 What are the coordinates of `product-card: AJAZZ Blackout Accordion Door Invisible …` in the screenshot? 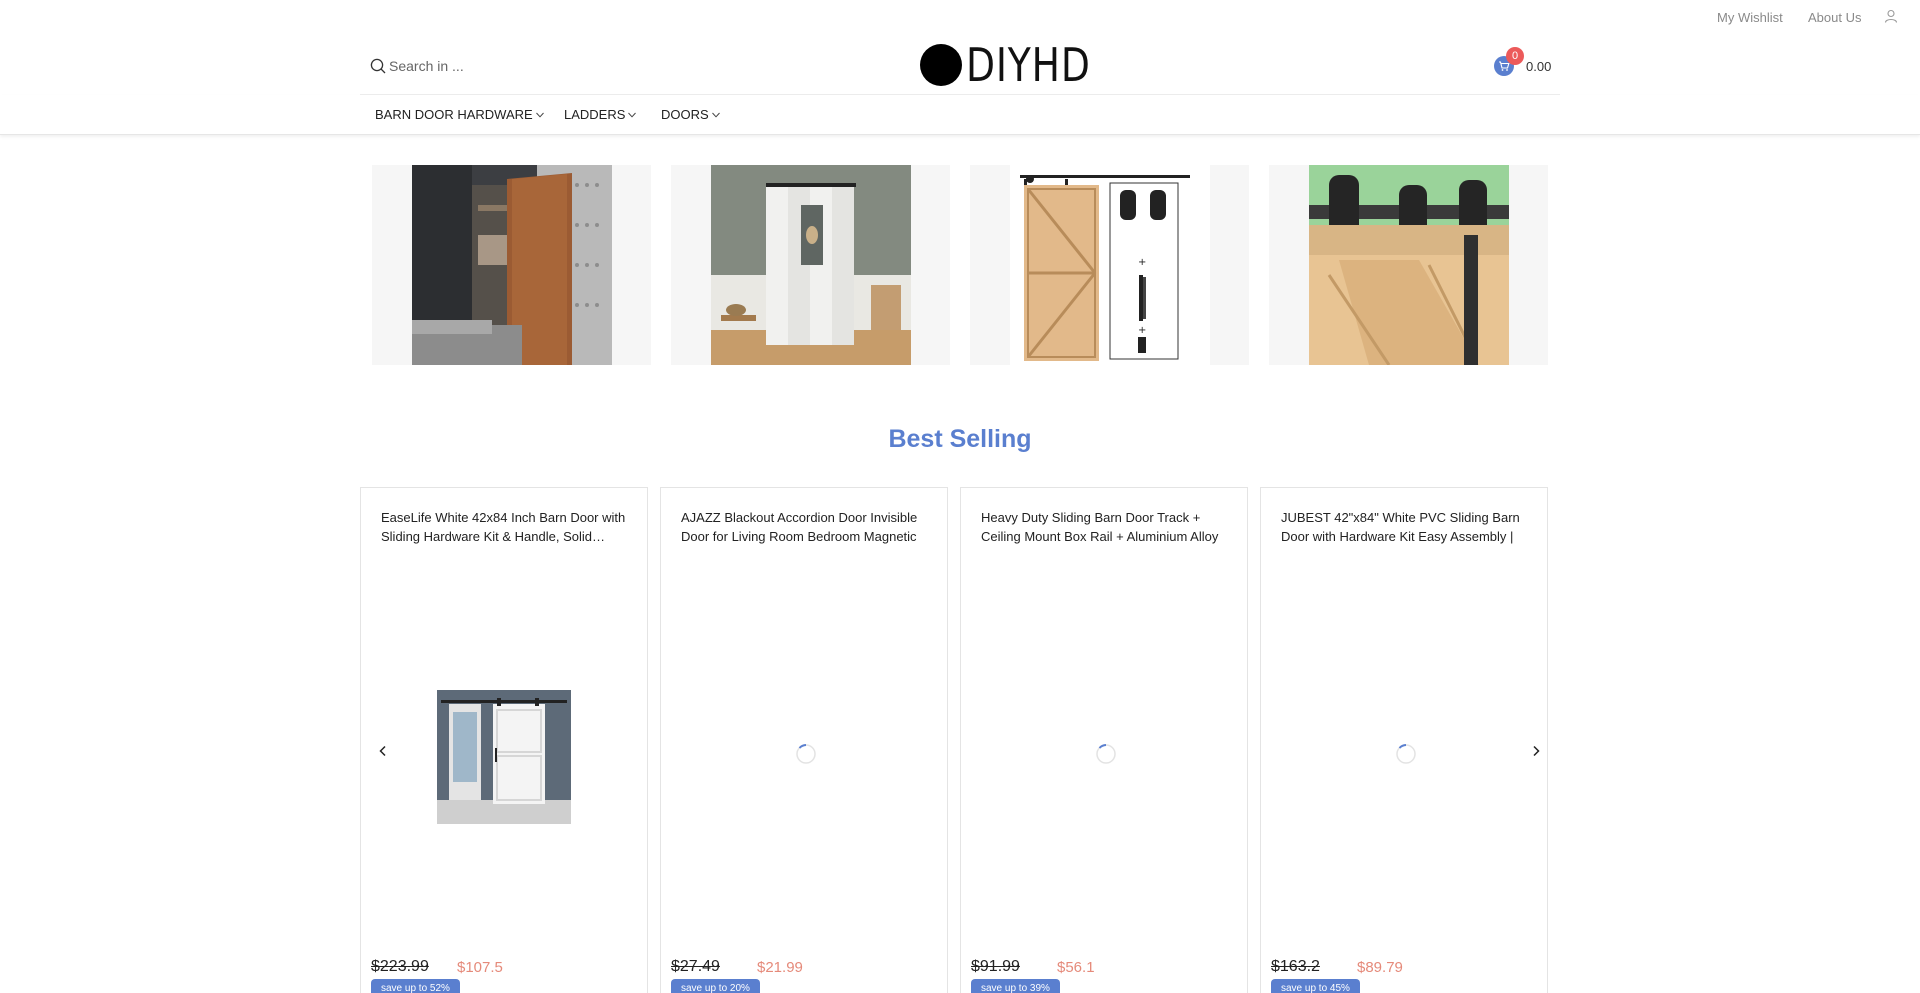 It's located at (804, 740).